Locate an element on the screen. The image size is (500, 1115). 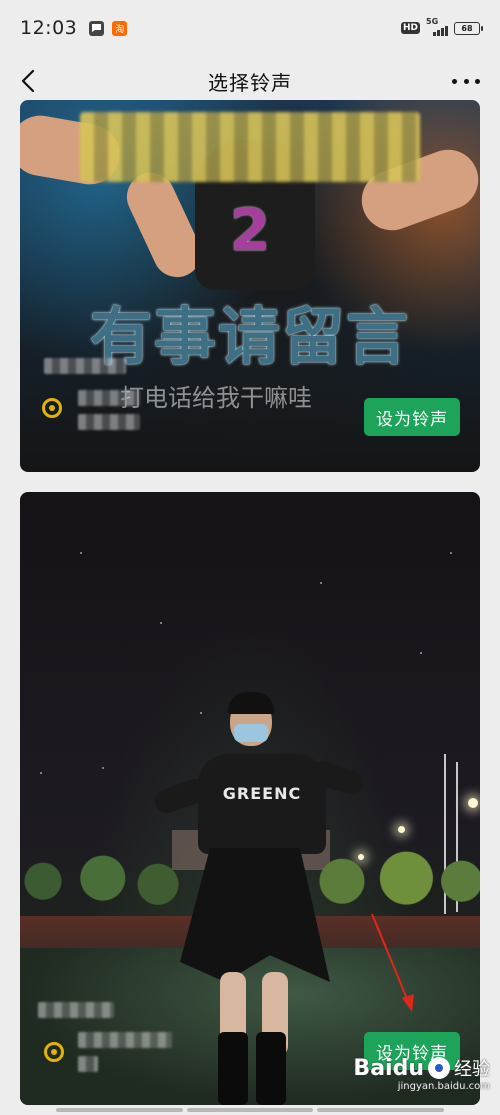
card-overlay-digit: 2 is located at coordinates (250, 230).